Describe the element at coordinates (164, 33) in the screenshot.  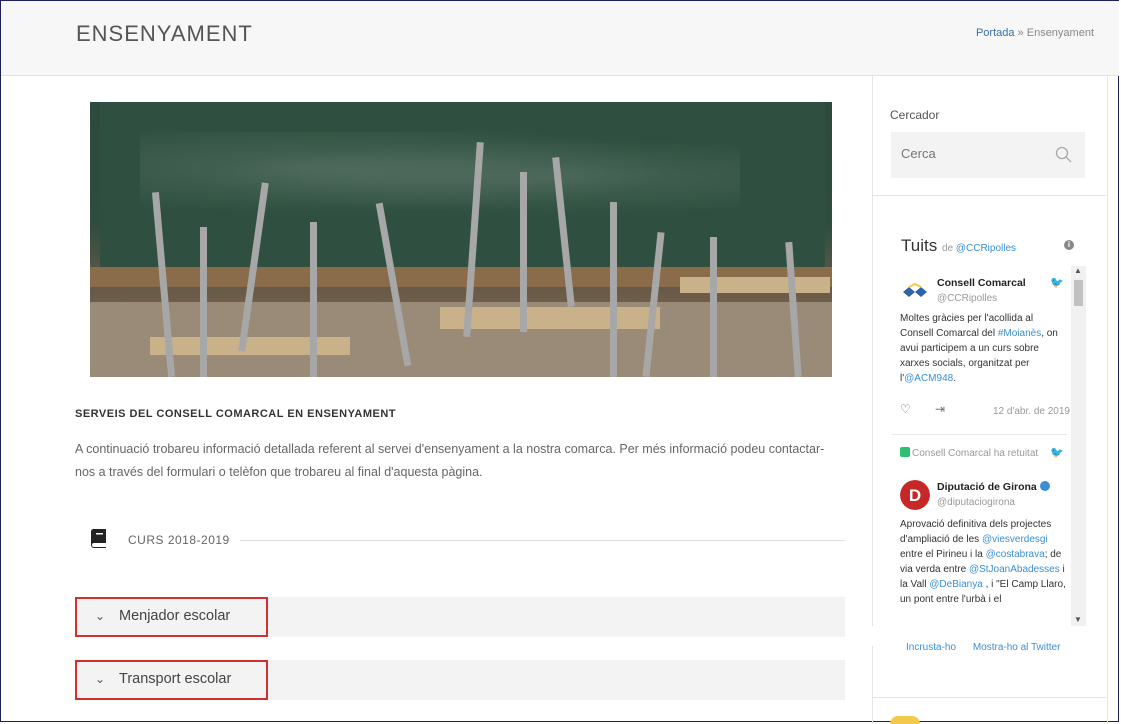
I see `page-title: ENSENYAMENT` at that location.